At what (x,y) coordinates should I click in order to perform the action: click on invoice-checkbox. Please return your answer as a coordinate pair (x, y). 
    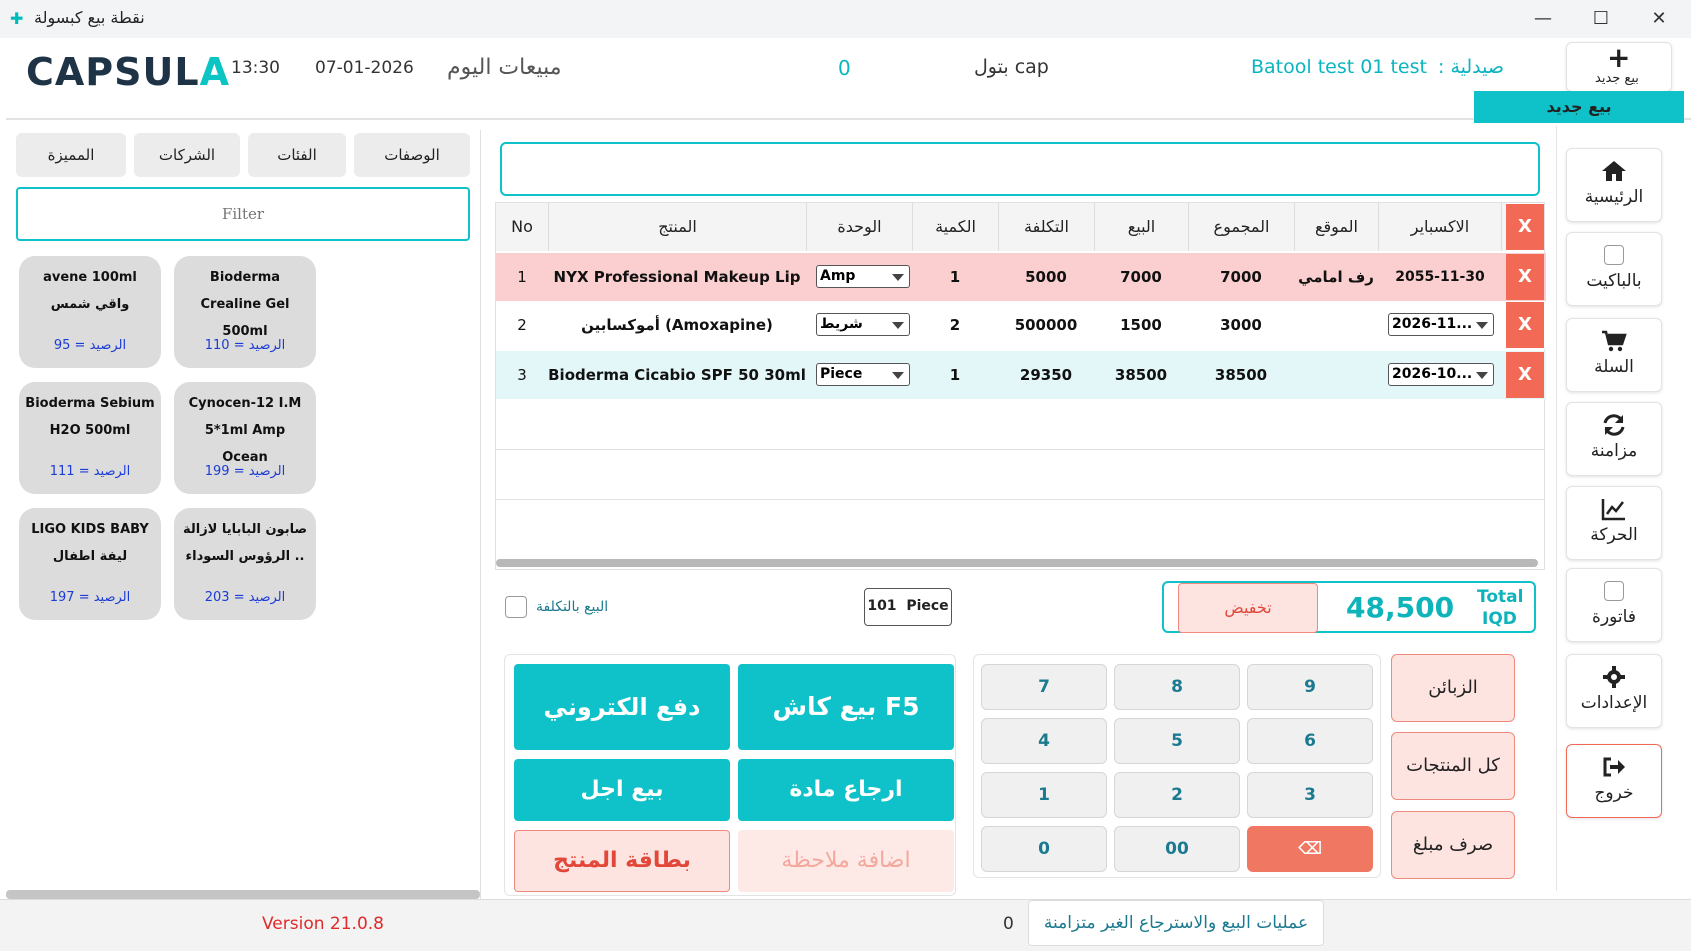
    Looking at the image, I should click on (1614, 591).